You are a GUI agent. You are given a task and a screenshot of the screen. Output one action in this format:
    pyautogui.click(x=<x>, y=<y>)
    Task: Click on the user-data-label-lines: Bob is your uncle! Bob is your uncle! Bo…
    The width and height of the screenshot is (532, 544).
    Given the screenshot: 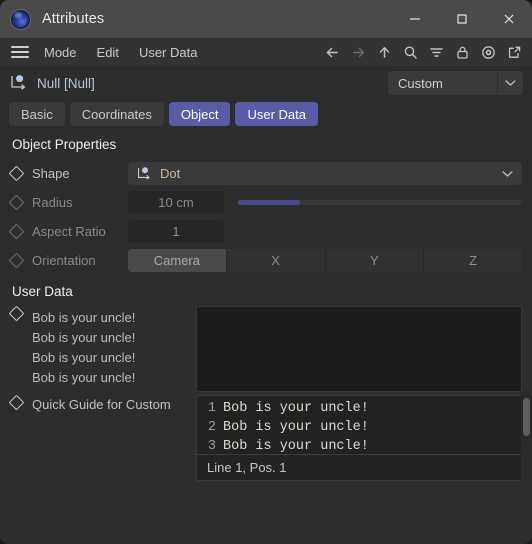 What is the action you would take?
    pyautogui.click(x=83, y=350)
    